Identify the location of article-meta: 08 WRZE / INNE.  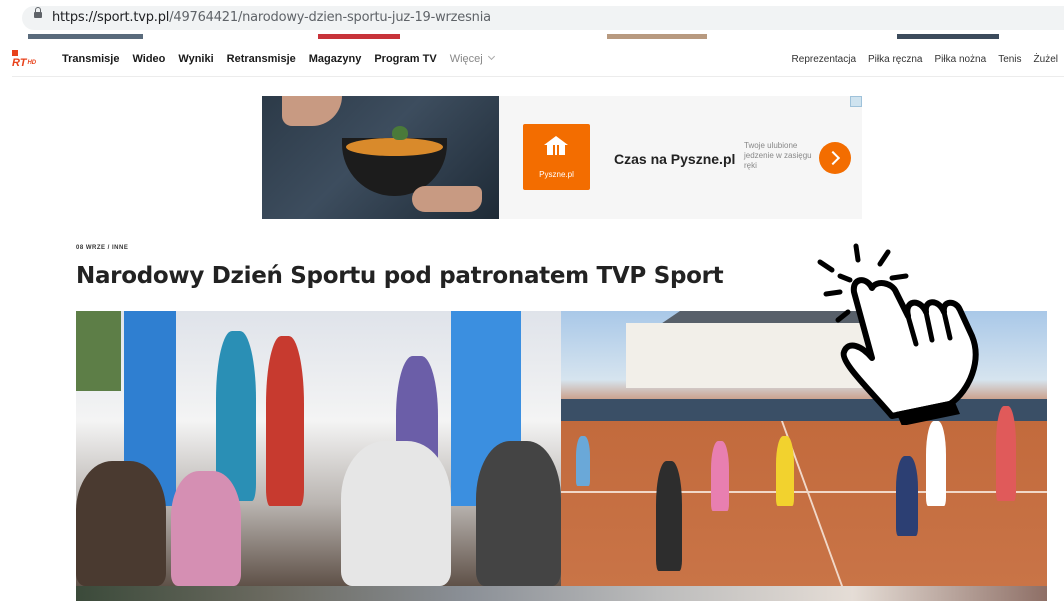
(102, 248).